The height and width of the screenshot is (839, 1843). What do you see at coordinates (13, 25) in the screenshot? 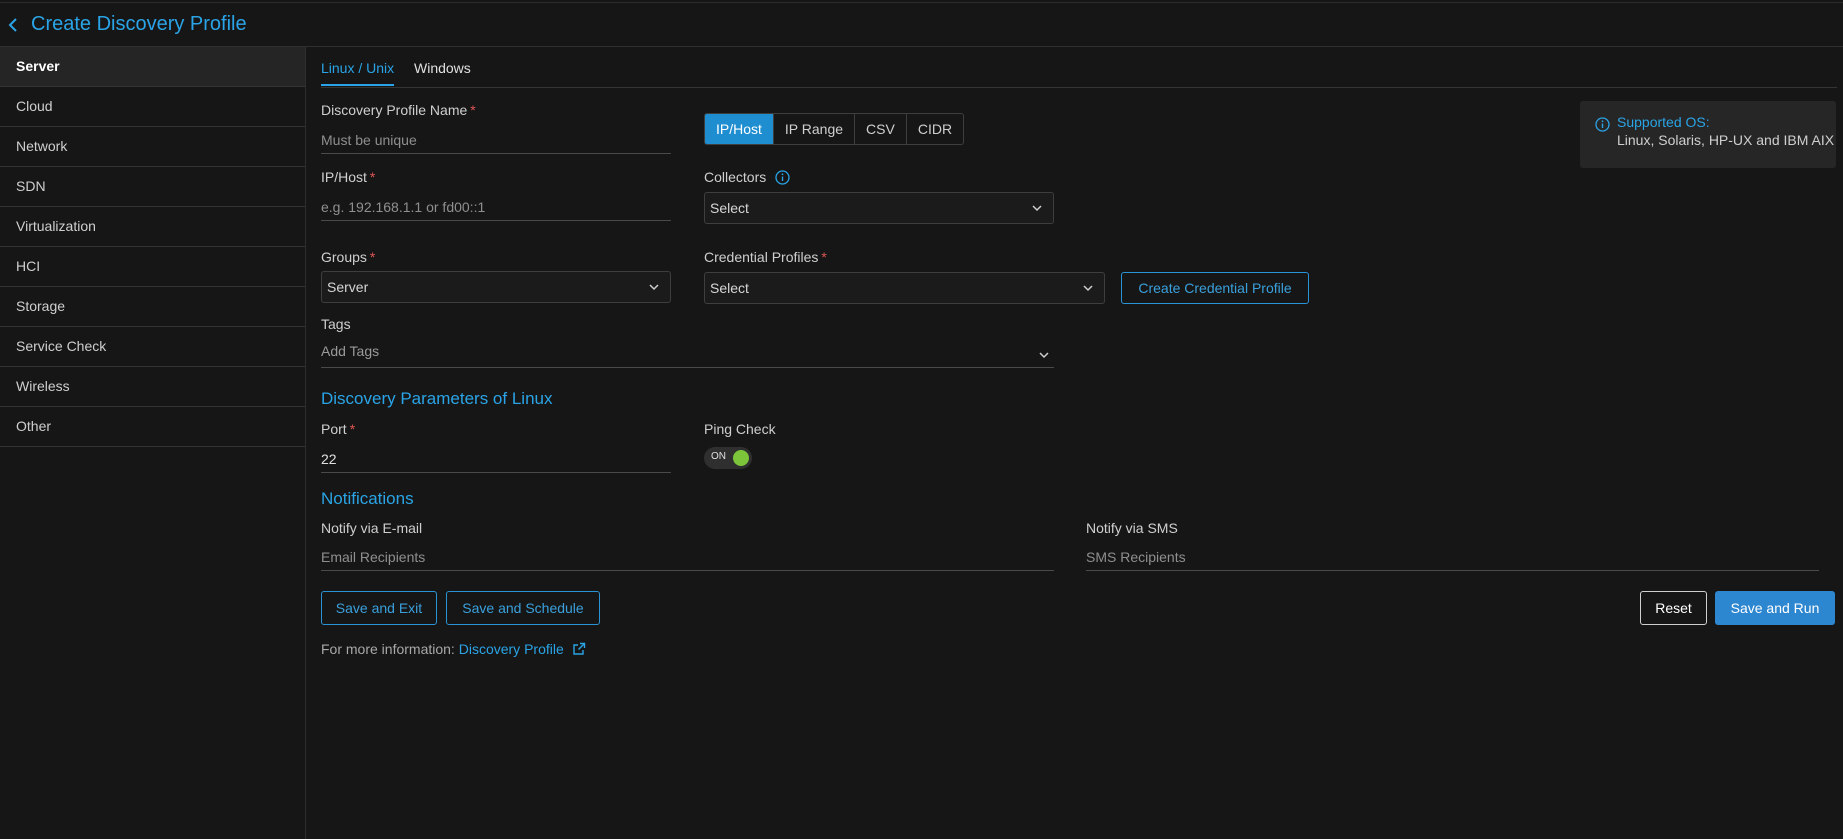
I see `chevron-left-icon` at bounding box center [13, 25].